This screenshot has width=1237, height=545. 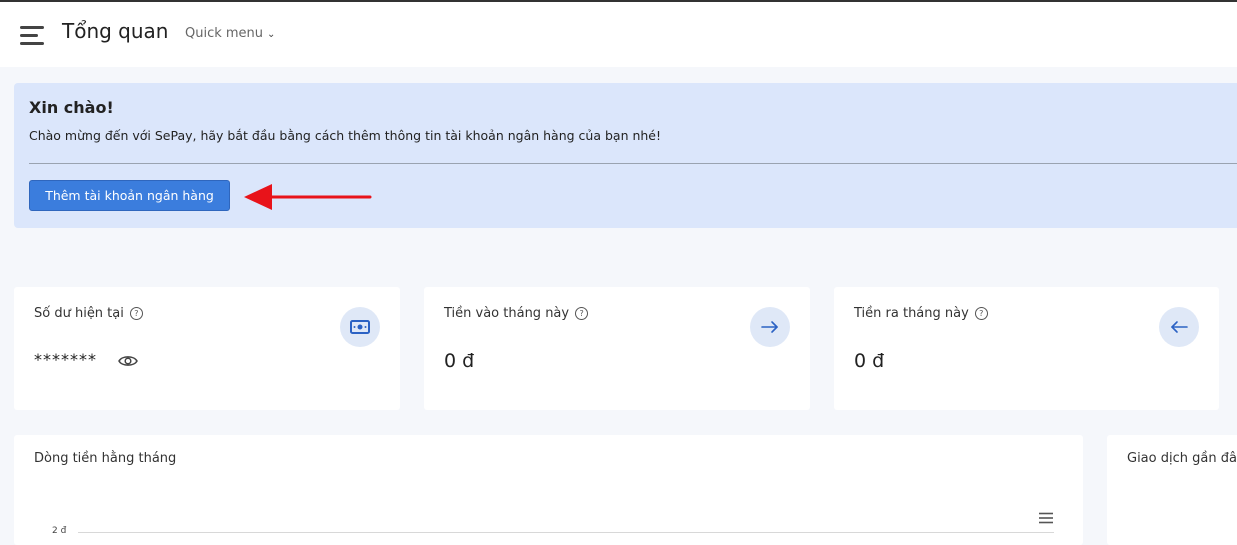 I want to click on arrow-left-icon, so click(x=1179, y=327).